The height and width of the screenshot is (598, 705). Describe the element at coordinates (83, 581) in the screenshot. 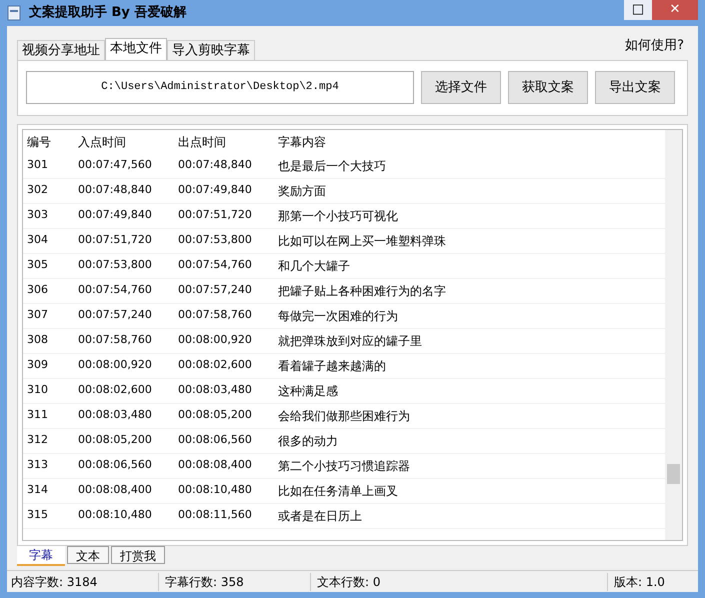

I see `status-text: 内容字数: 3184` at that location.